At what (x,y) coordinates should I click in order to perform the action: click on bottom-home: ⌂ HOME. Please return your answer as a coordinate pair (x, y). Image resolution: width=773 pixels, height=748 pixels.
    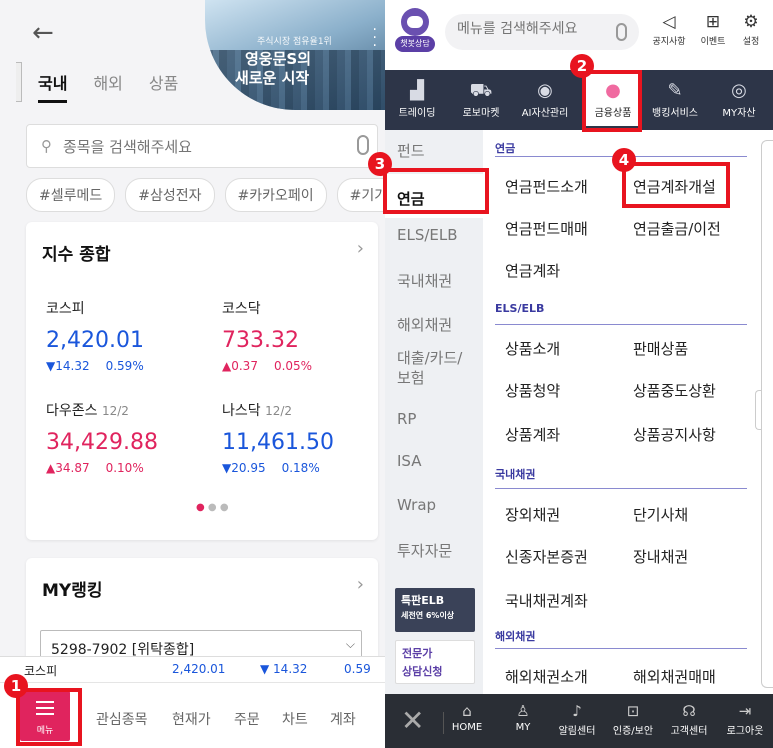
    Looking at the image, I should click on (467, 717).